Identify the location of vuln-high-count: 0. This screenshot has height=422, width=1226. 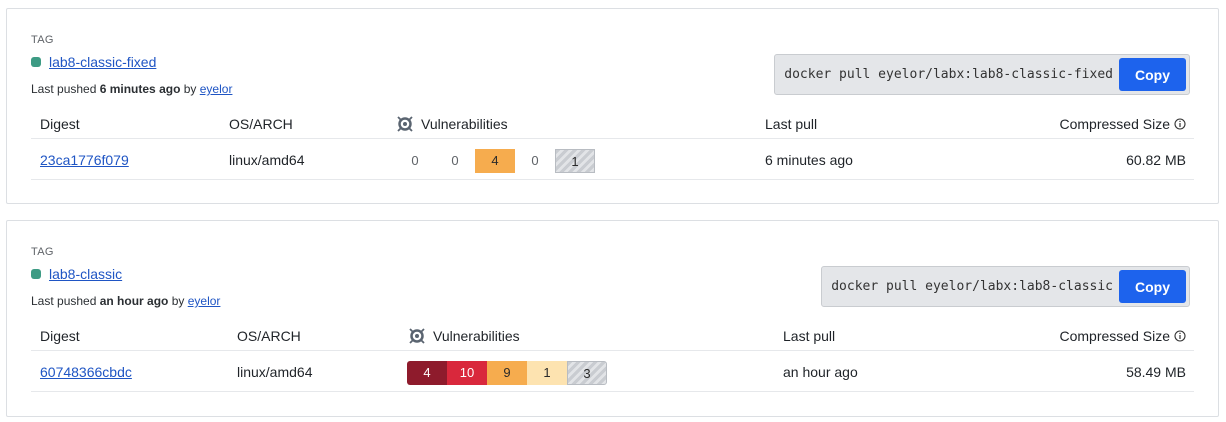
(455, 160).